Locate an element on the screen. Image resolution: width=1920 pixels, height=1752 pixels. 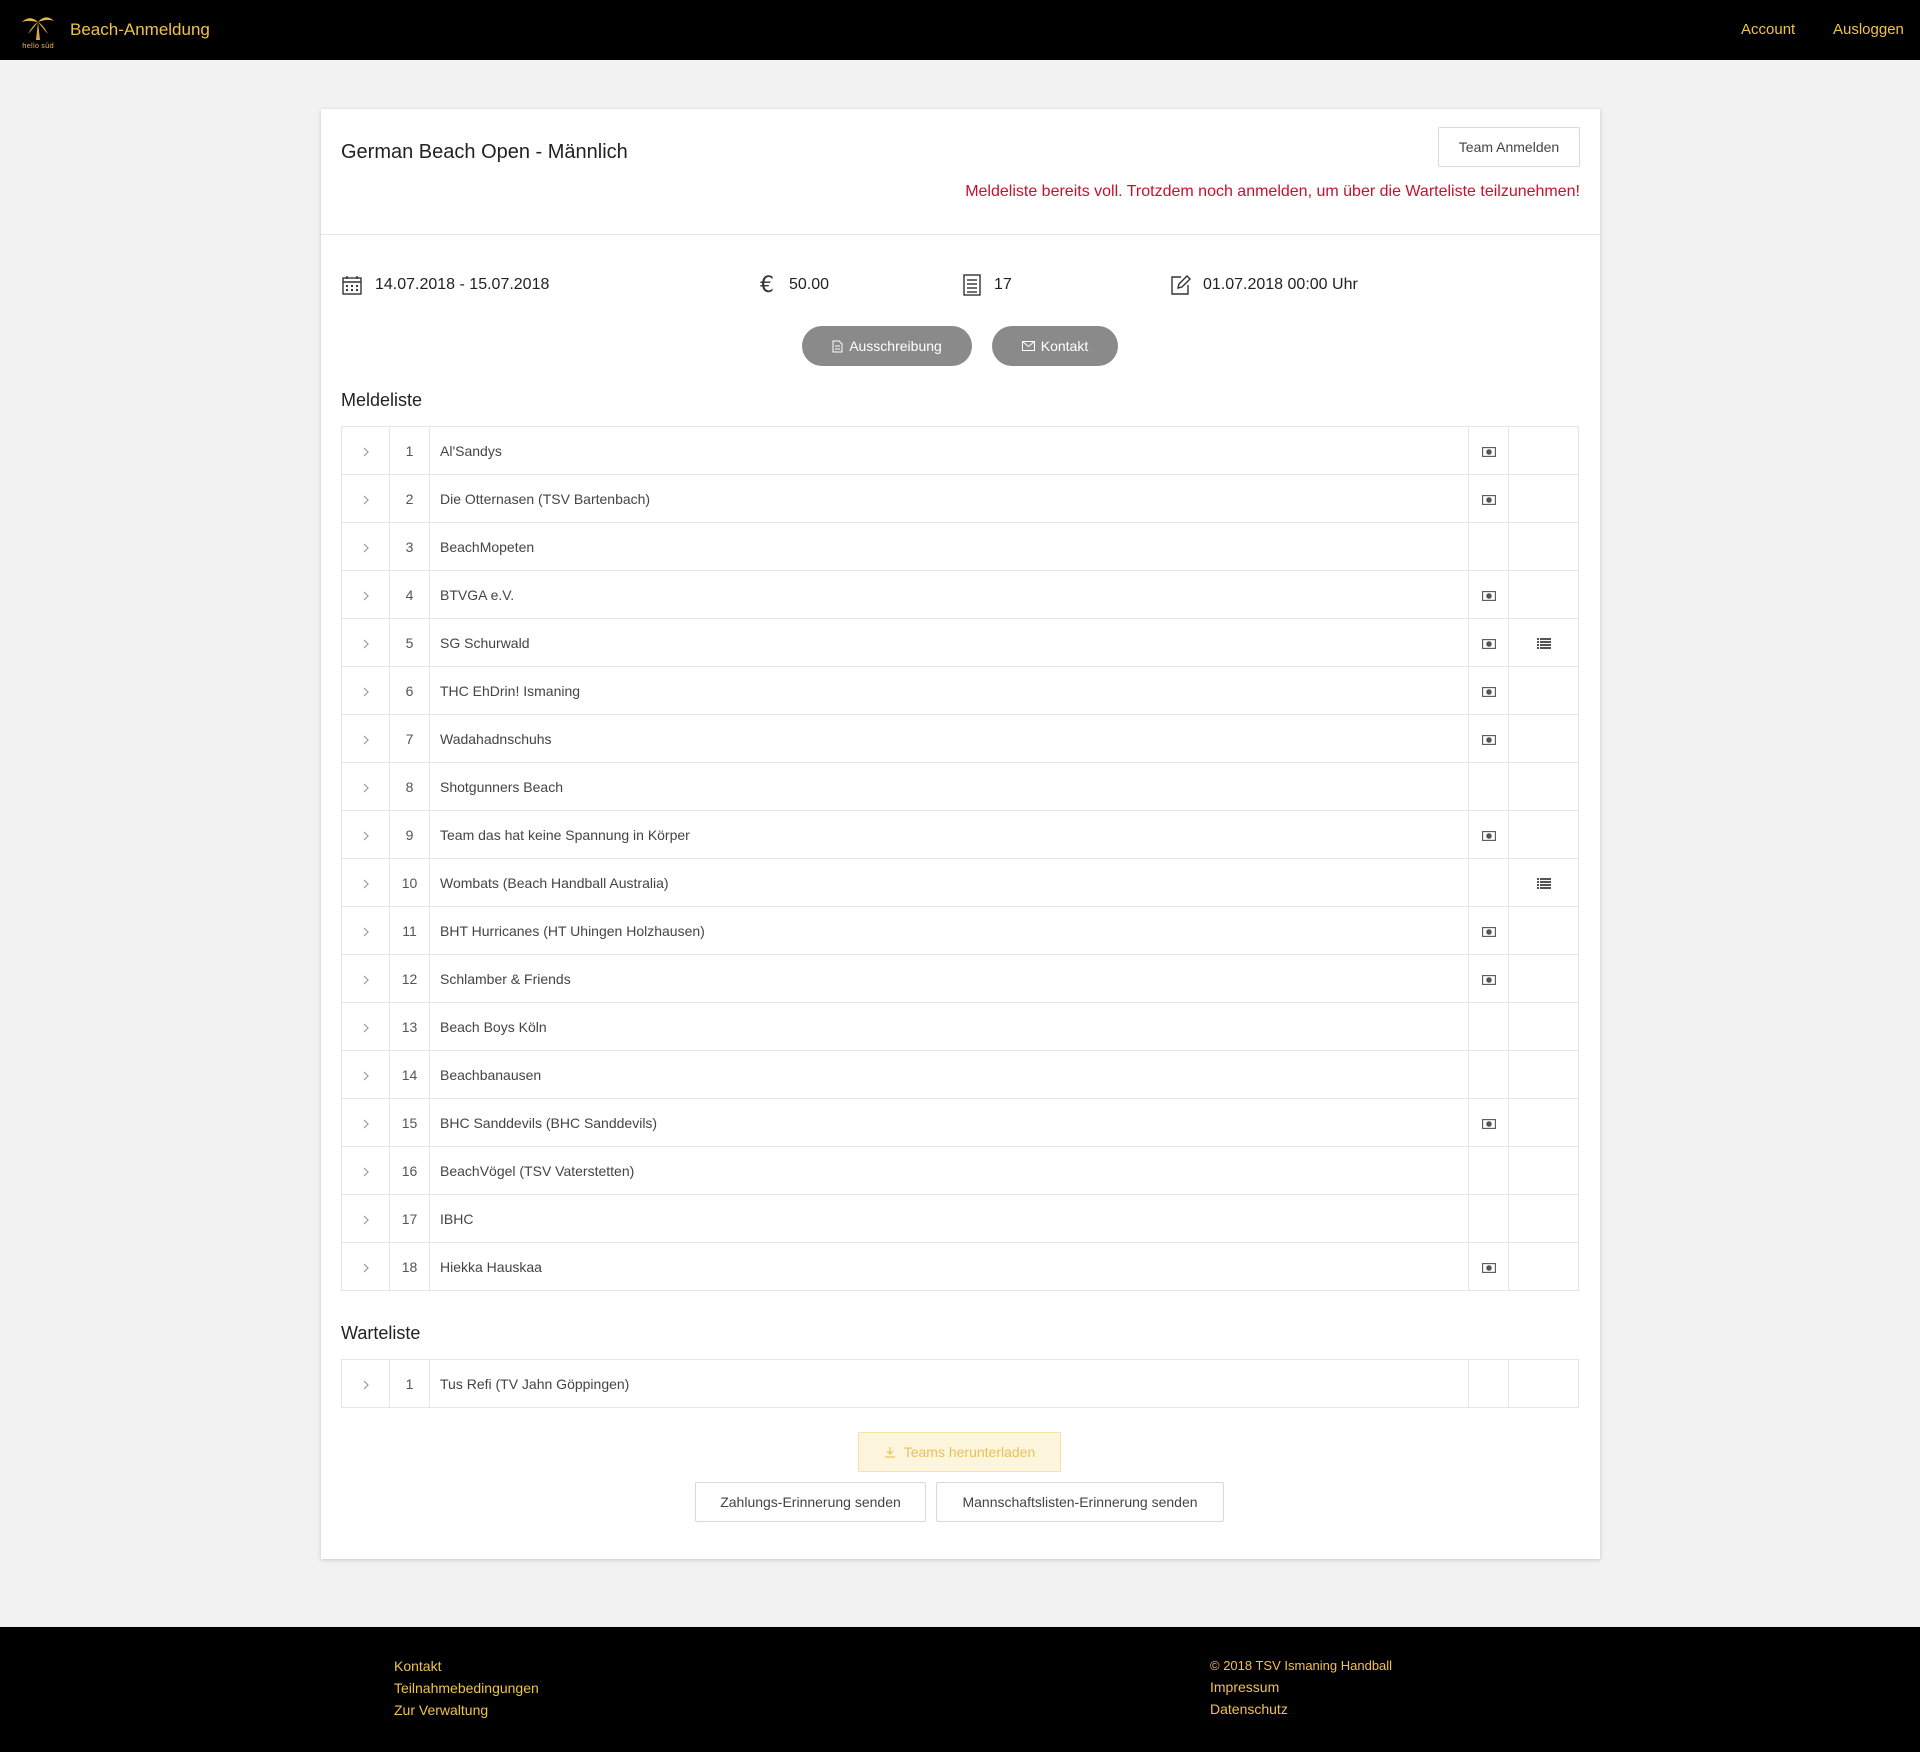
row-number: 13 is located at coordinates (409, 1026).